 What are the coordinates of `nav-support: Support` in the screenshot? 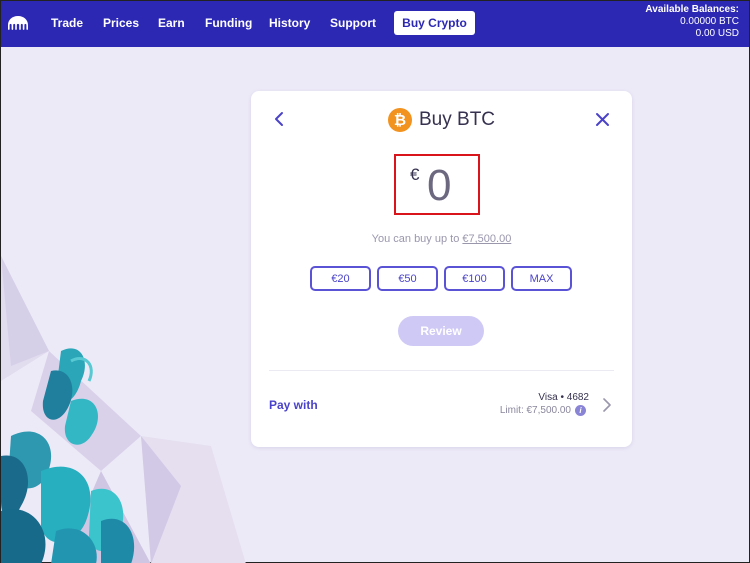 It's located at (353, 23).